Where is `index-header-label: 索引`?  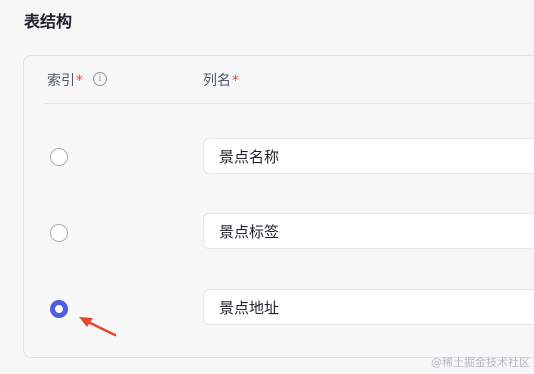
index-header-label: 索引 is located at coordinates (61, 81).